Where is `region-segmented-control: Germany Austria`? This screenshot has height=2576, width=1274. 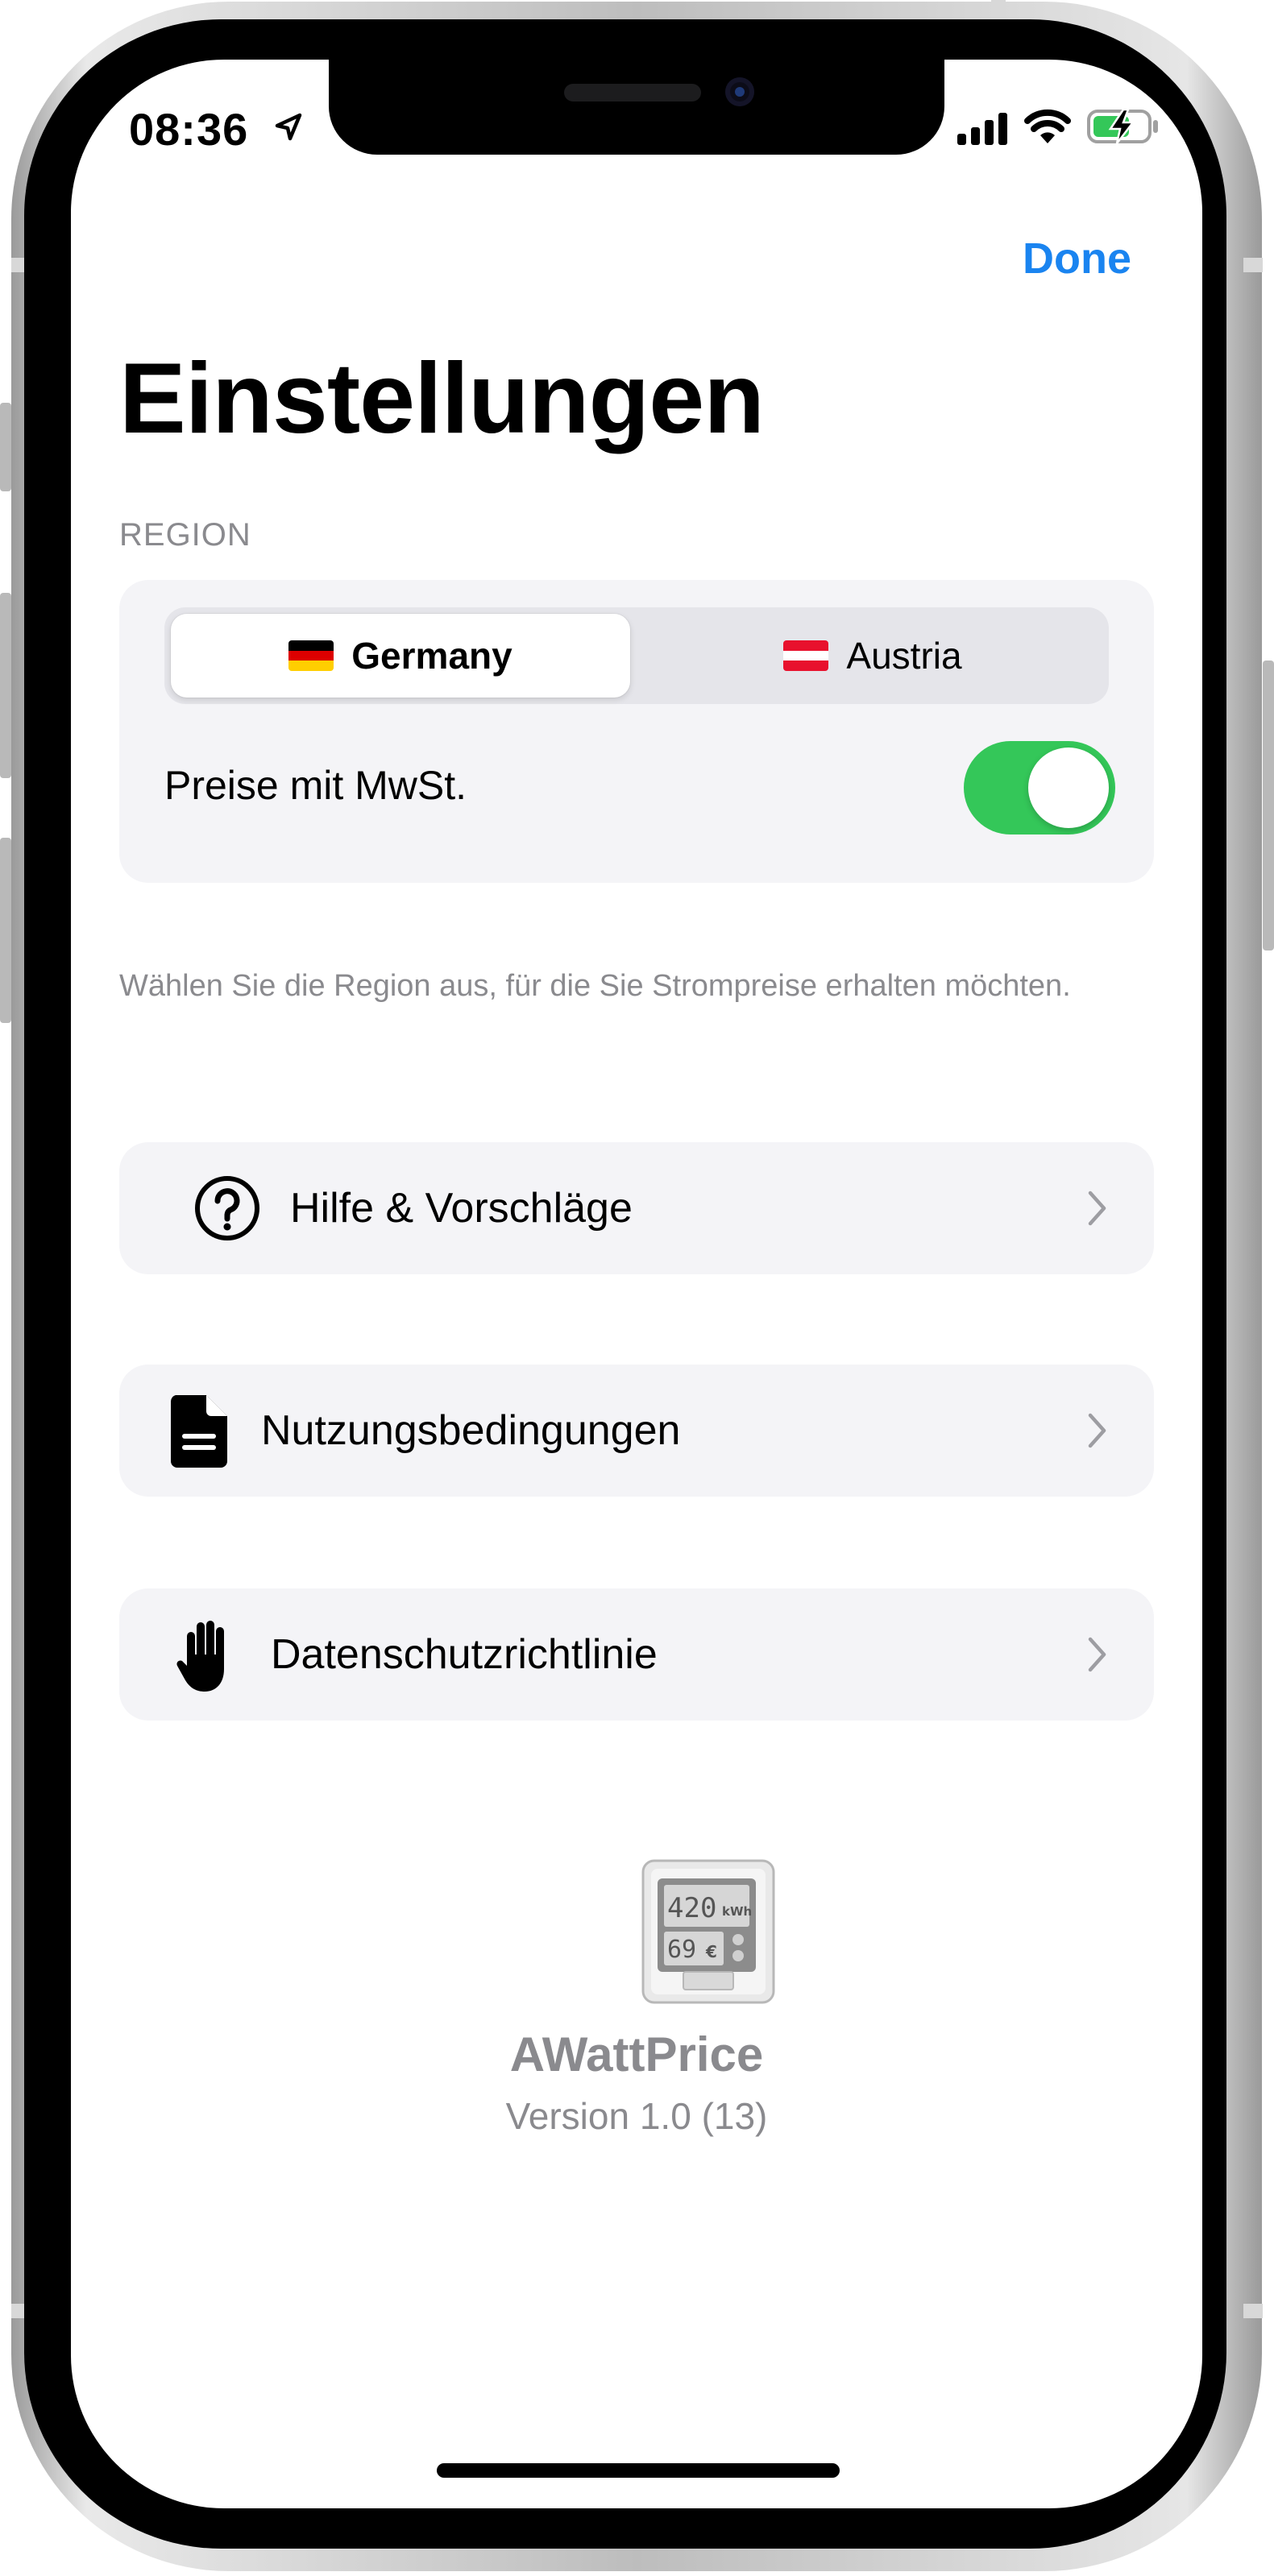
region-segmented-control: Germany Austria is located at coordinates (636, 655).